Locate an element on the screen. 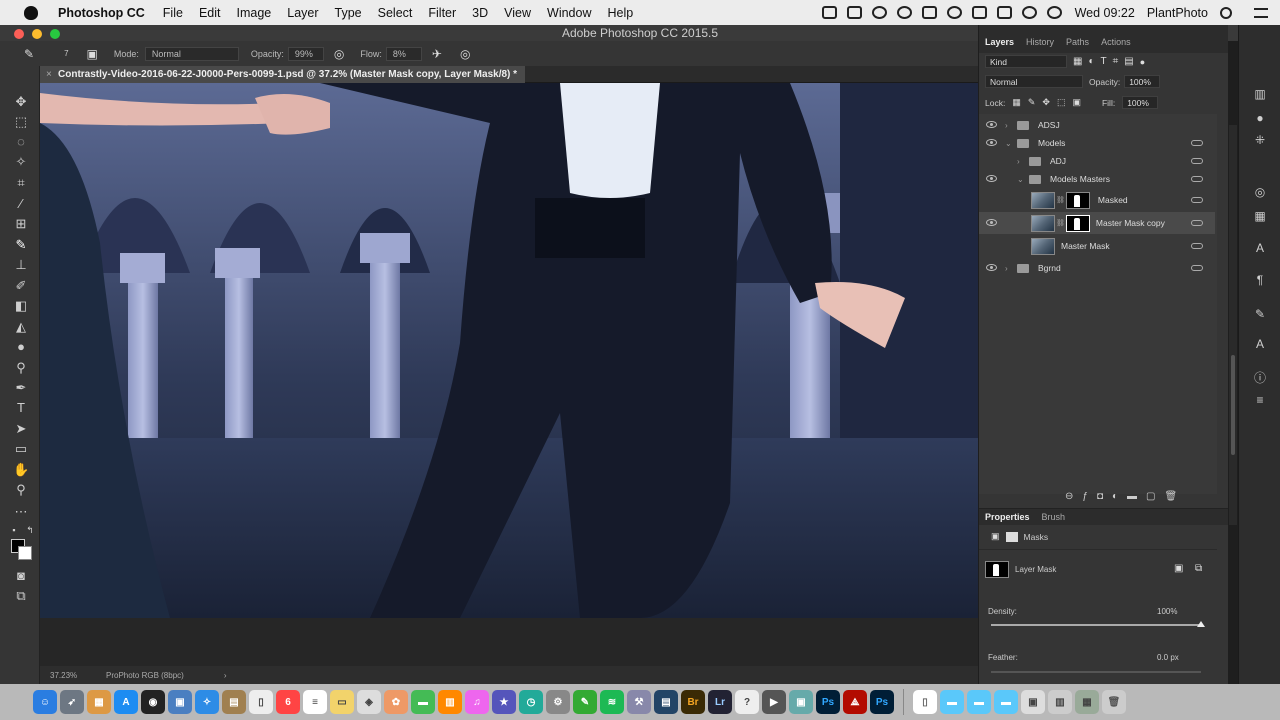 Image resolution: width=1280 pixels, height=720 pixels. history-brush-tool-icon: ✐ is located at coordinates (21, 286).